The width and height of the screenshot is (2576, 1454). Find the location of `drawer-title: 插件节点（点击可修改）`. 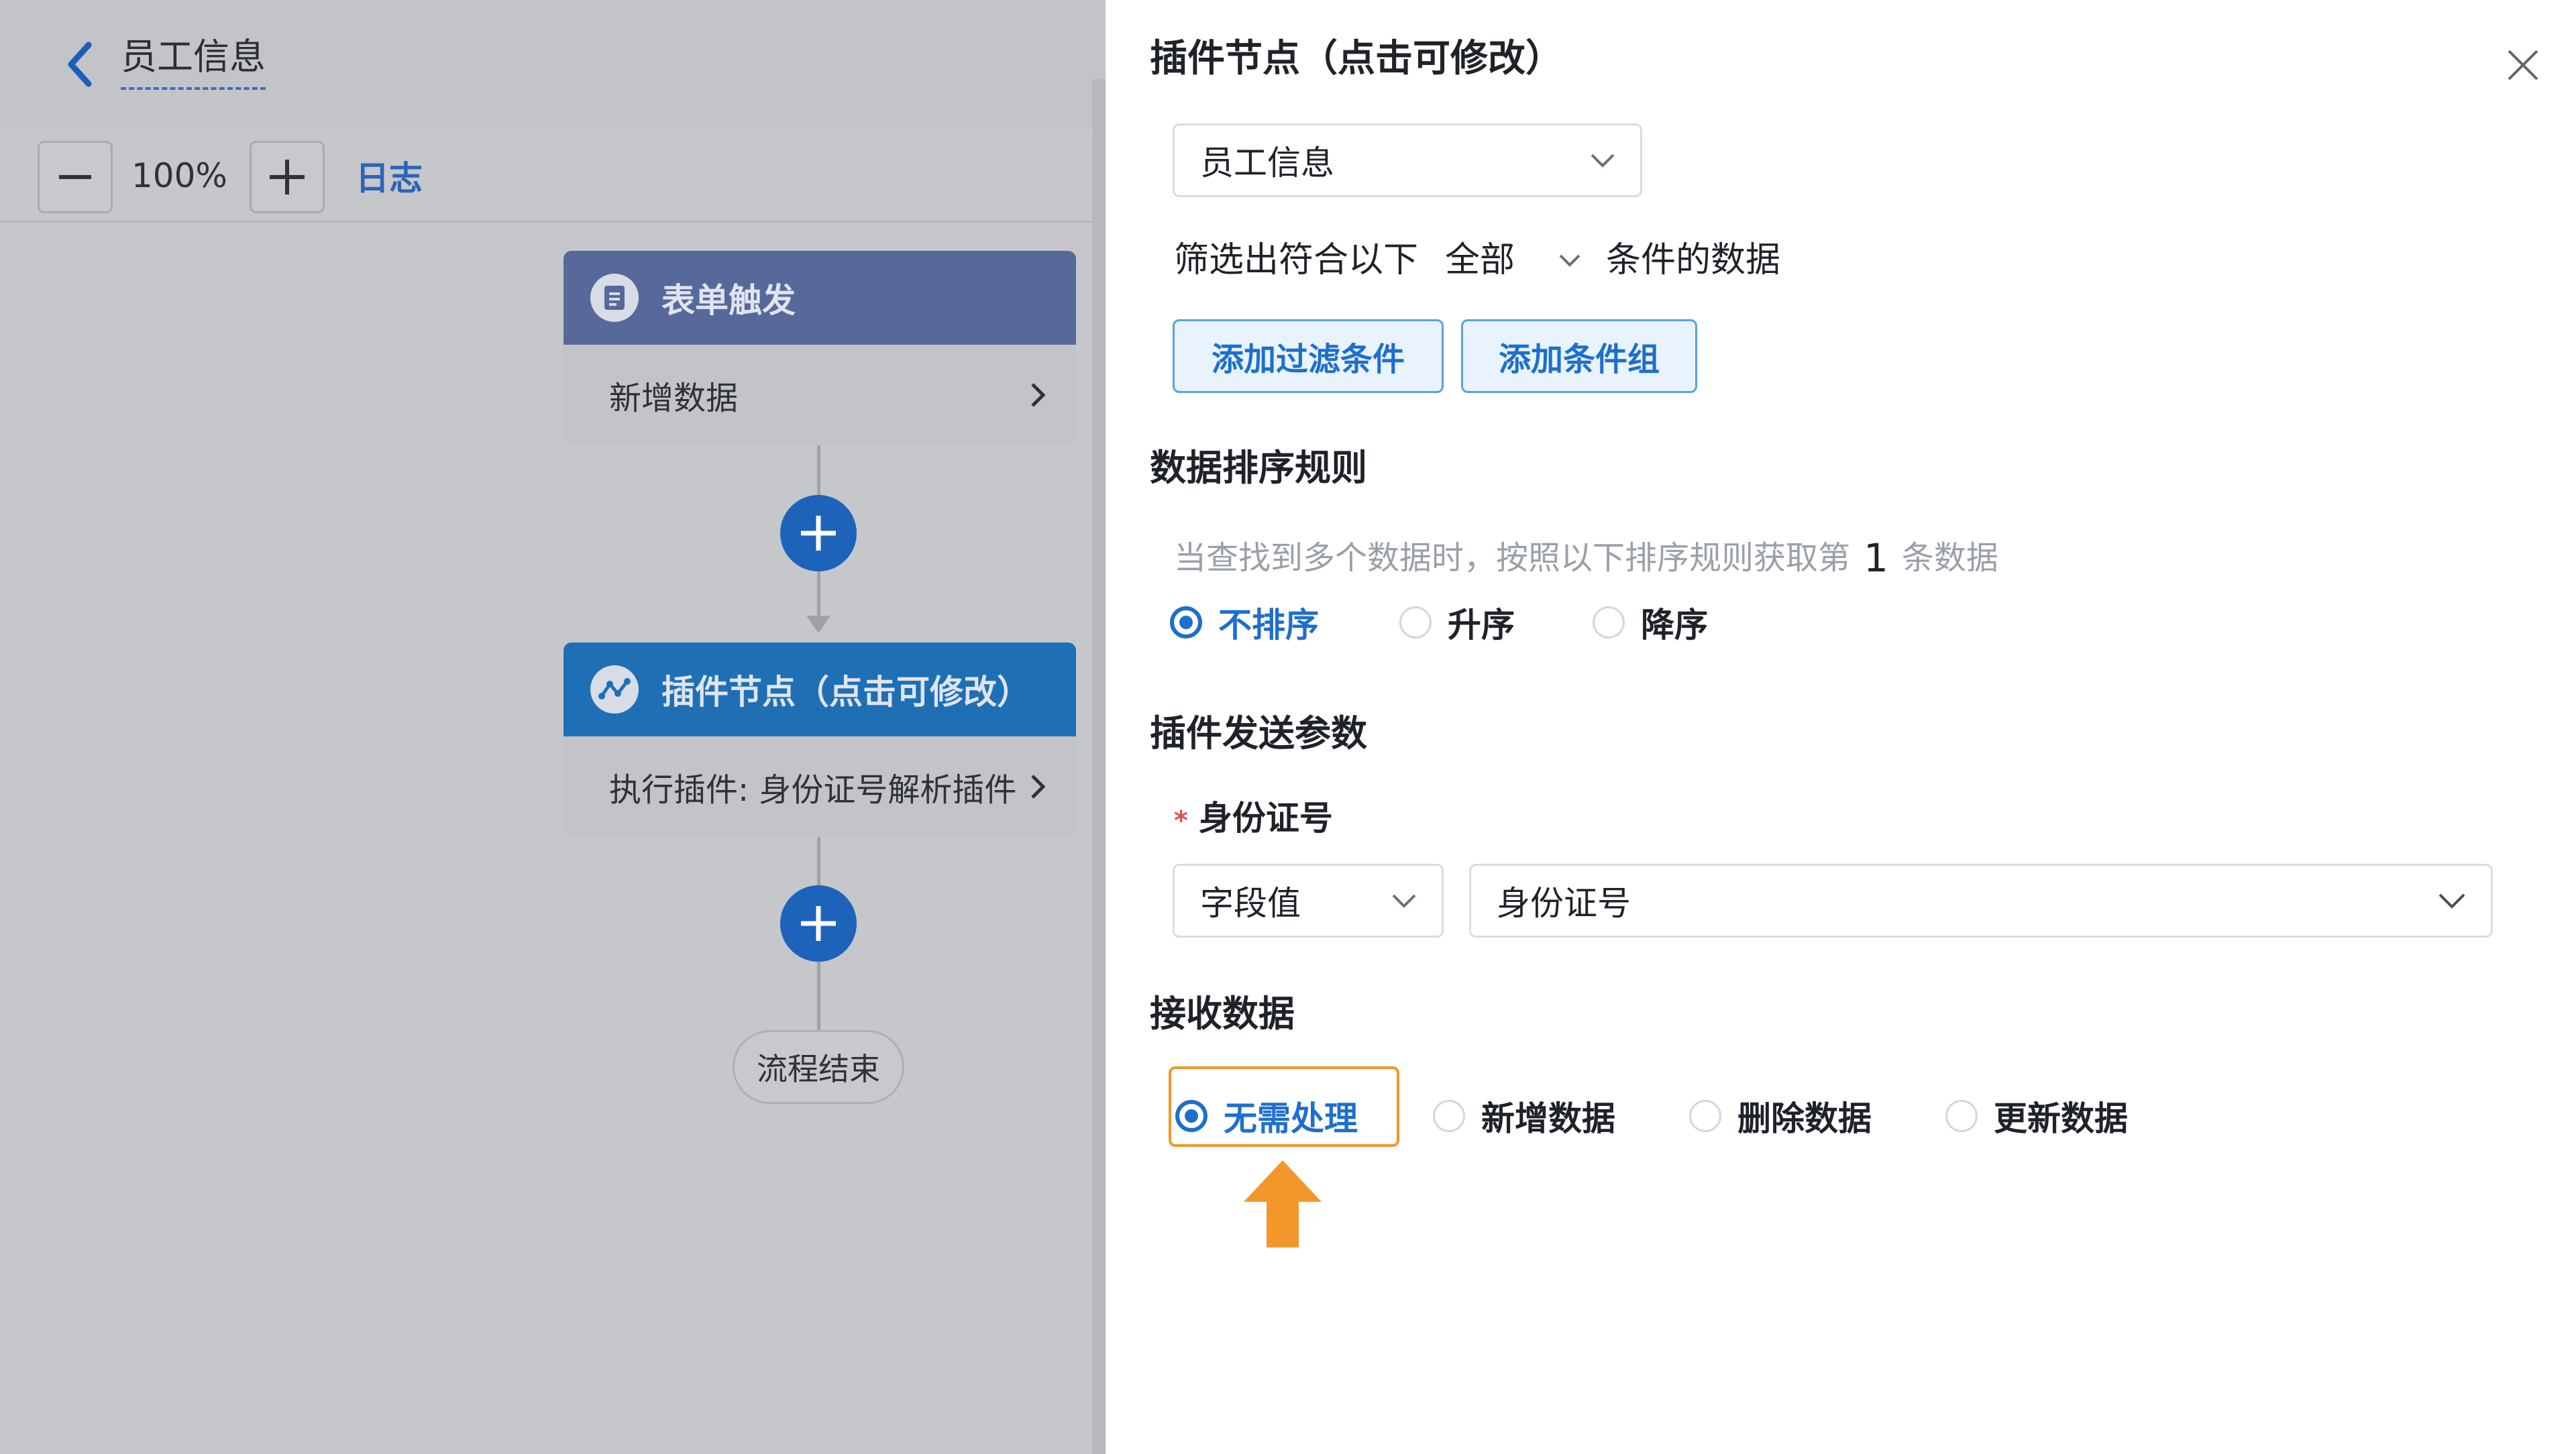

drawer-title: 插件节点（点击可修改） is located at coordinates (1356, 58).